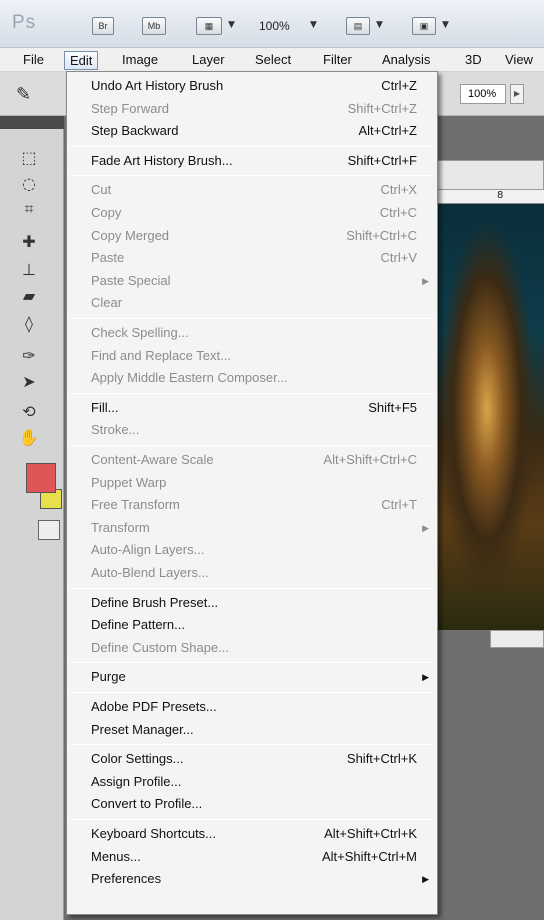 Image resolution: width=544 pixels, height=920 pixels. I want to click on menu-item-color-settings: Color Settings... Shift+Ctrl+K, so click(252, 759).